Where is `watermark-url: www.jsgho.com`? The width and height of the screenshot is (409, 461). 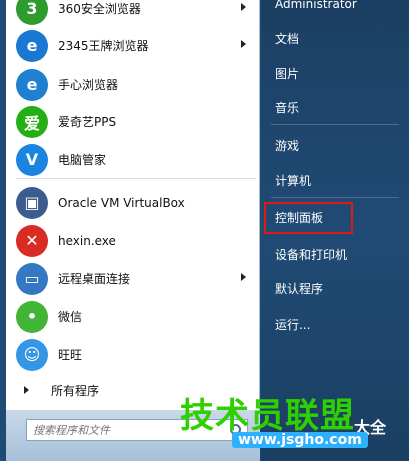 watermark-url: www.jsgho.com is located at coordinates (300, 440).